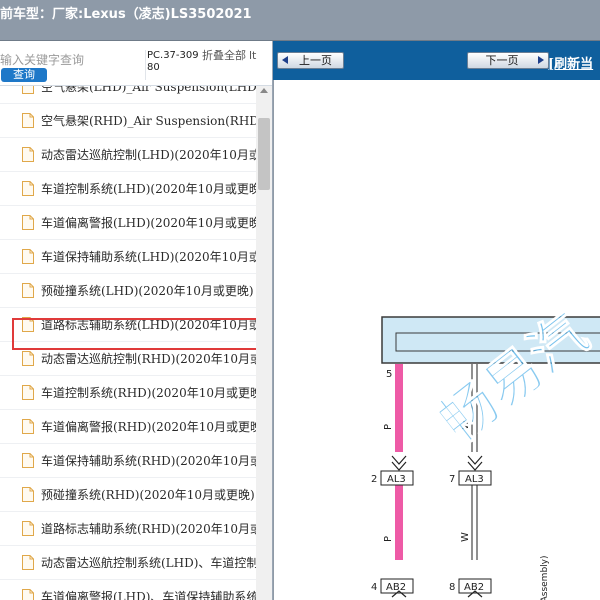 The height and width of the screenshot is (600, 600). I want to click on search-button: 查询, so click(24, 75).